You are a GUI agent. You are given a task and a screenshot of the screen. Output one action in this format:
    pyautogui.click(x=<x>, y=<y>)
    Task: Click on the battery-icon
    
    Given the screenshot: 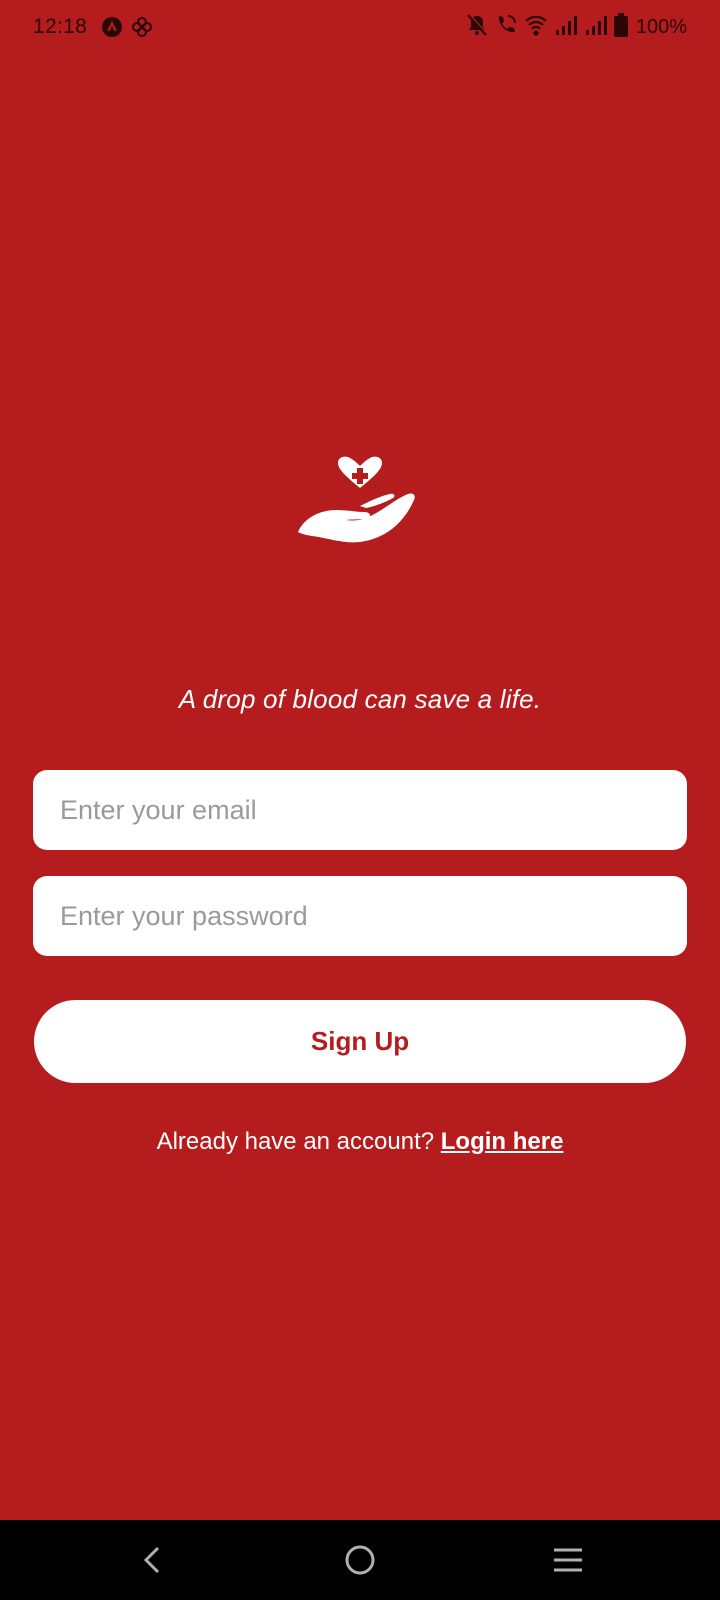 What is the action you would take?
    pyautogui.click(x=620, y=27)
    